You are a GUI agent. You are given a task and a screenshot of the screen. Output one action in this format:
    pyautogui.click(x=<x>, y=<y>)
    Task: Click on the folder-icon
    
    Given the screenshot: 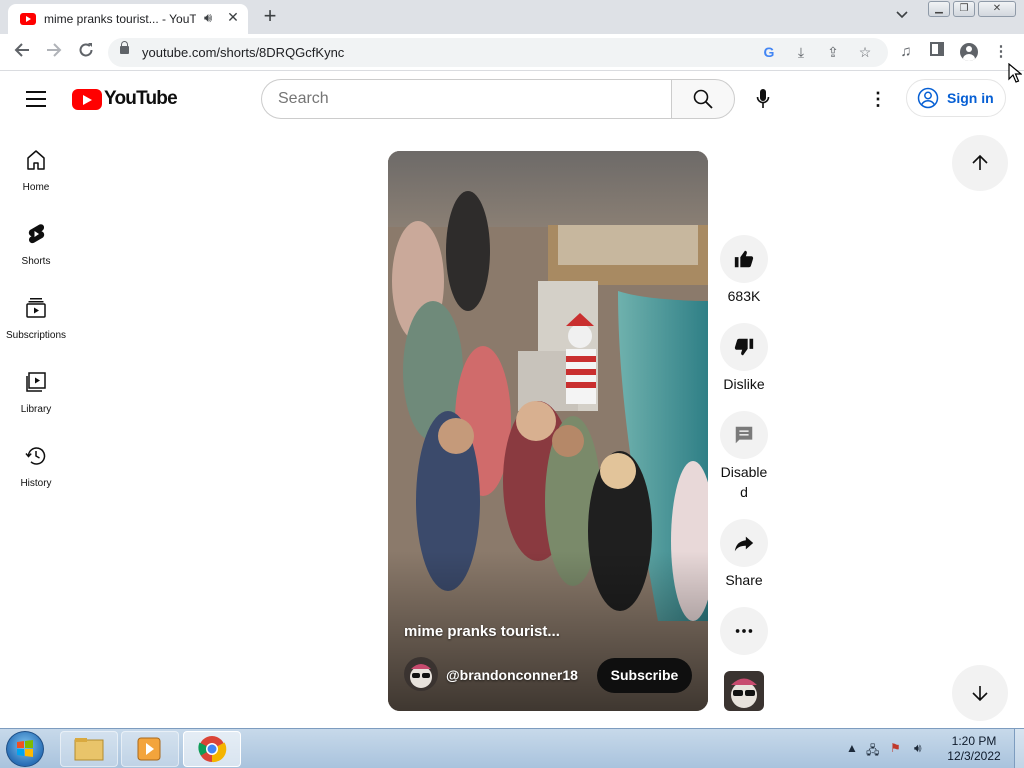 What is the action you would take?
    pyautogui.click(x=89, y=749)
    